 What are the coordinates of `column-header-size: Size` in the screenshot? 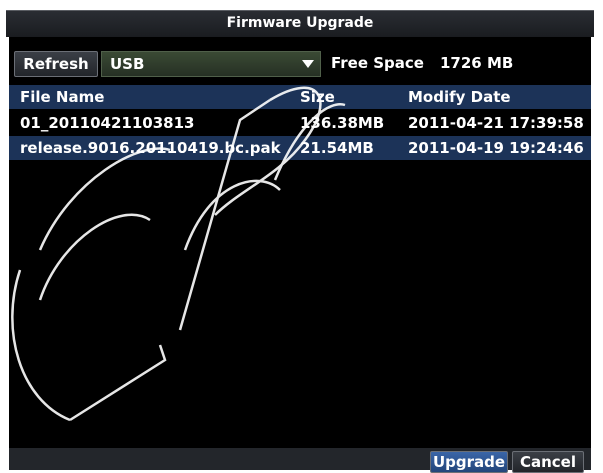 It's located at (317, 97).